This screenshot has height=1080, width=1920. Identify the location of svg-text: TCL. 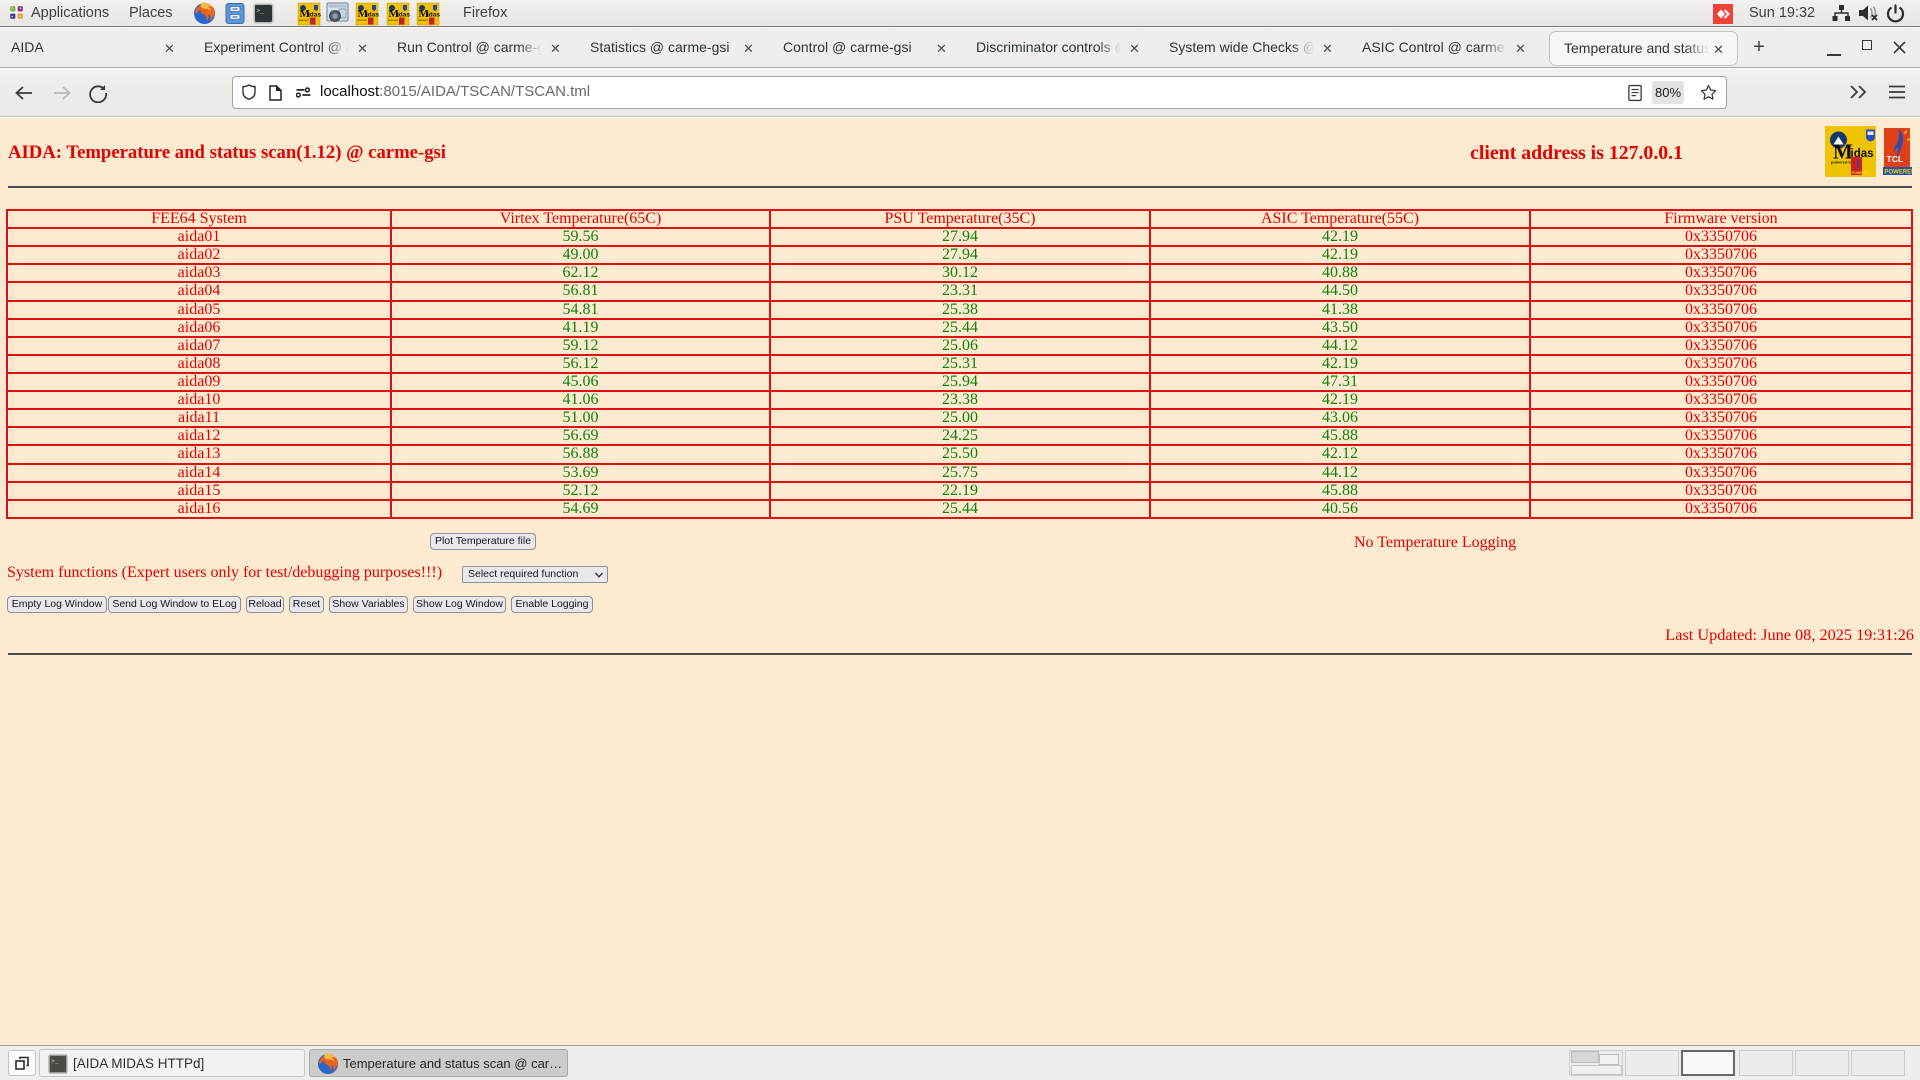
(1895, 159).